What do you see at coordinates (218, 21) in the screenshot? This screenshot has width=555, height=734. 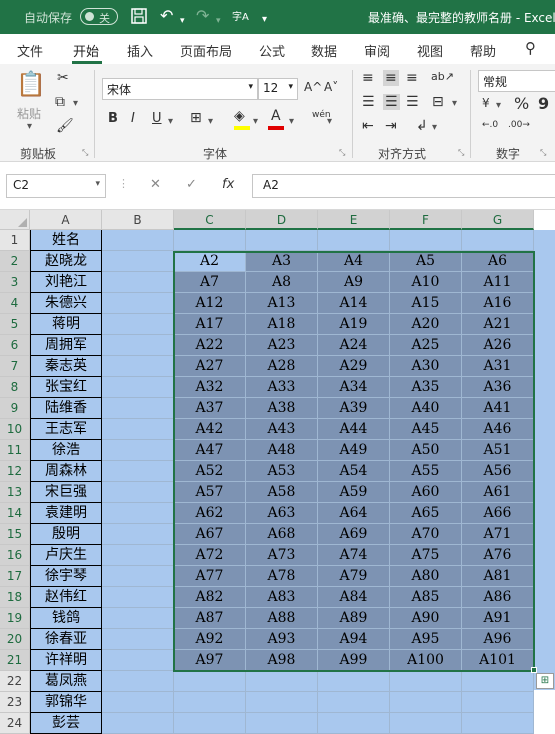 I see `redo-dropdown-icon: ▾` at bounding box center [218, 21].